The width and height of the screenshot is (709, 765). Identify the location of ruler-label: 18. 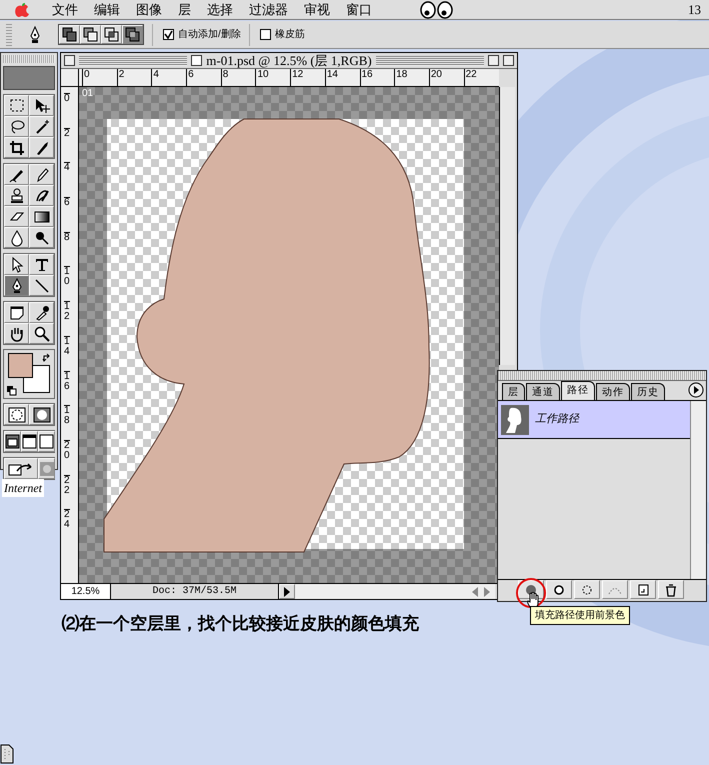
(67, 422).